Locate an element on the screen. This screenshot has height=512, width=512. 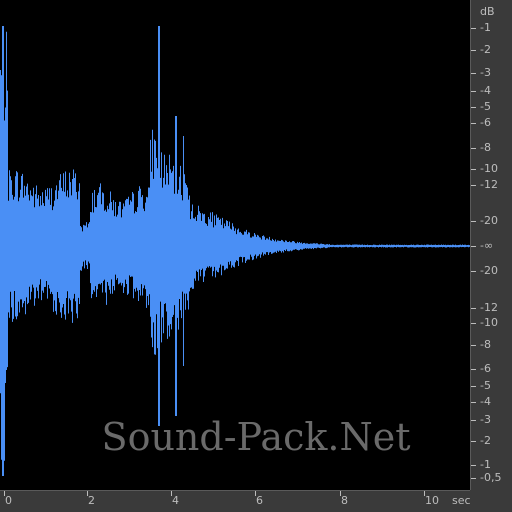
time-ruler: sec 0 2 4 6 8 10 is located at coordinates (235, 501).